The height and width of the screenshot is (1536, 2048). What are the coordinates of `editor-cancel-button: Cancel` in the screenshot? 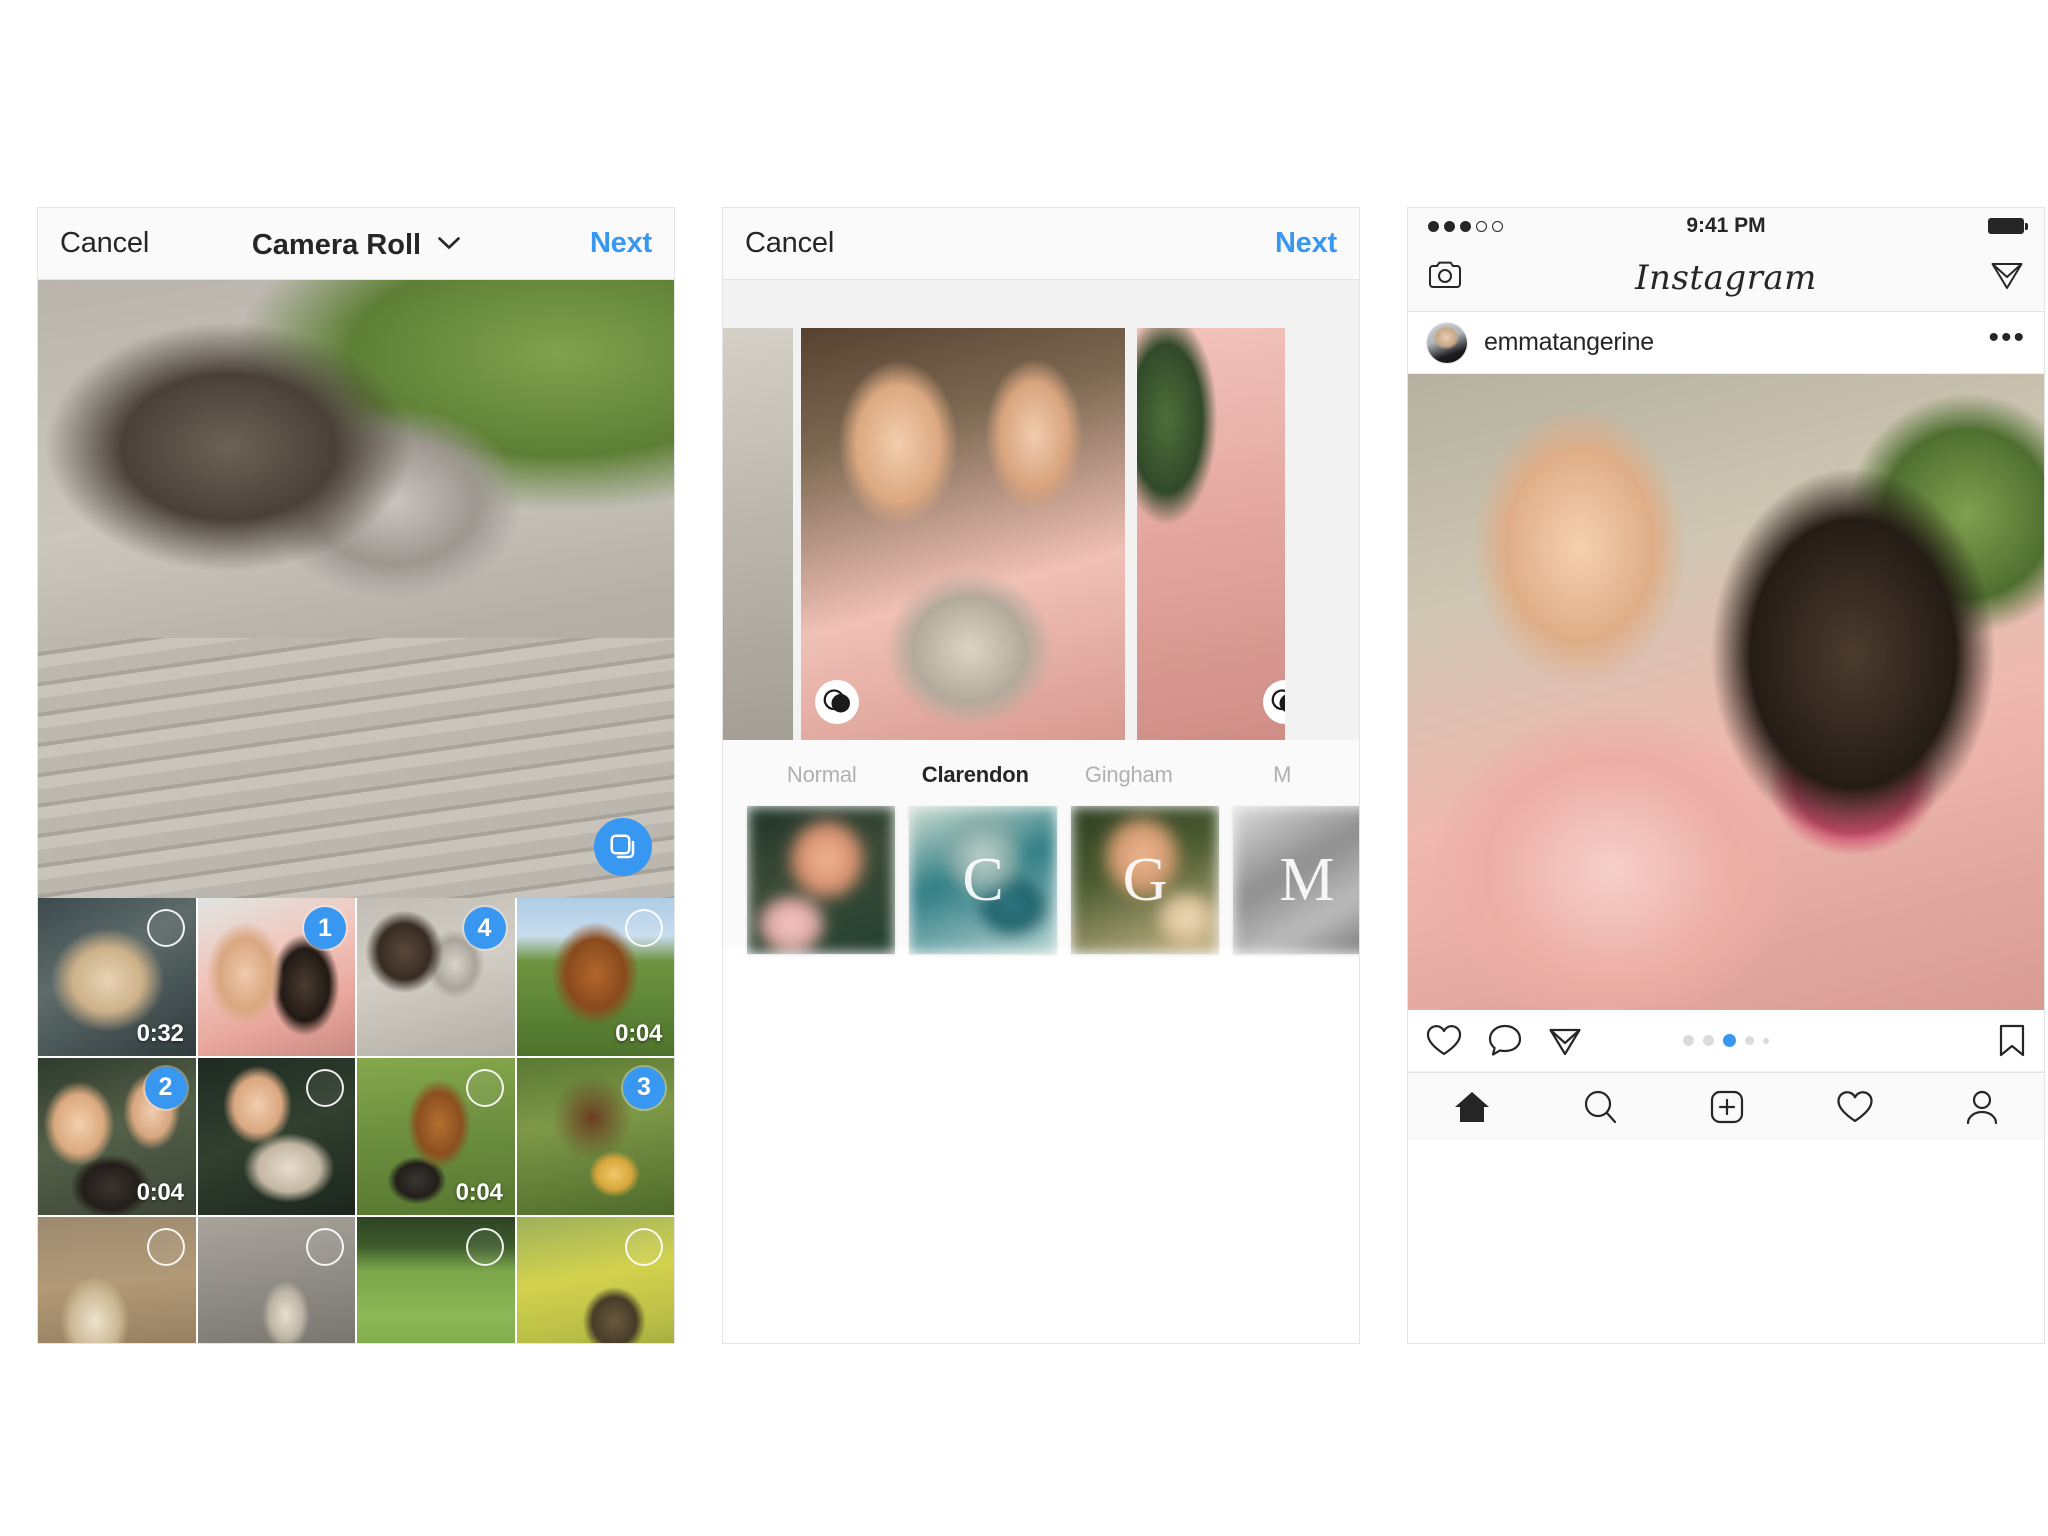 It's located at (789, 243).